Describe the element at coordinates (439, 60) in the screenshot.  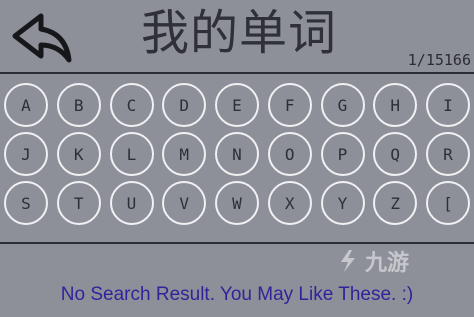
I see `word-counter: 1/15166` at that location.